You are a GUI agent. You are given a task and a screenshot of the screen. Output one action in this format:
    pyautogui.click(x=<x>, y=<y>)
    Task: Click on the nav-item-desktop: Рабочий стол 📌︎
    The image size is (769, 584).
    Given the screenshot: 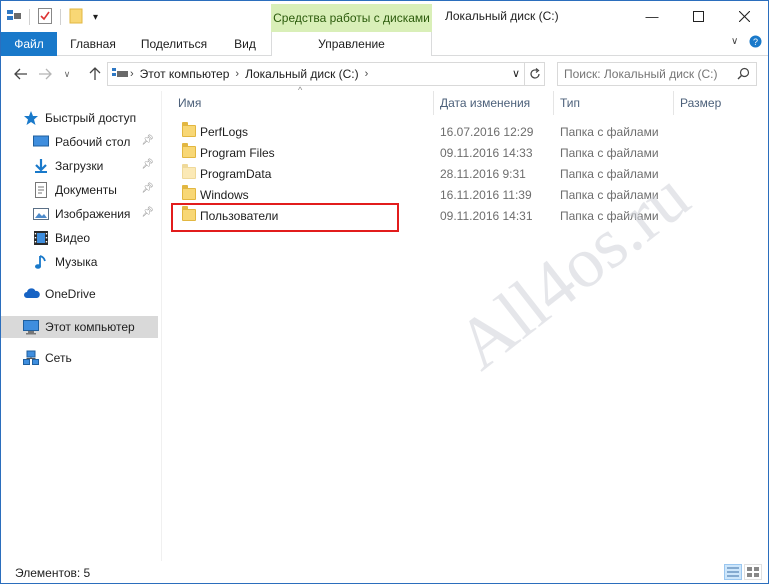 What is the action you would take?
    pyautogui.click(x=79, y=142)
    